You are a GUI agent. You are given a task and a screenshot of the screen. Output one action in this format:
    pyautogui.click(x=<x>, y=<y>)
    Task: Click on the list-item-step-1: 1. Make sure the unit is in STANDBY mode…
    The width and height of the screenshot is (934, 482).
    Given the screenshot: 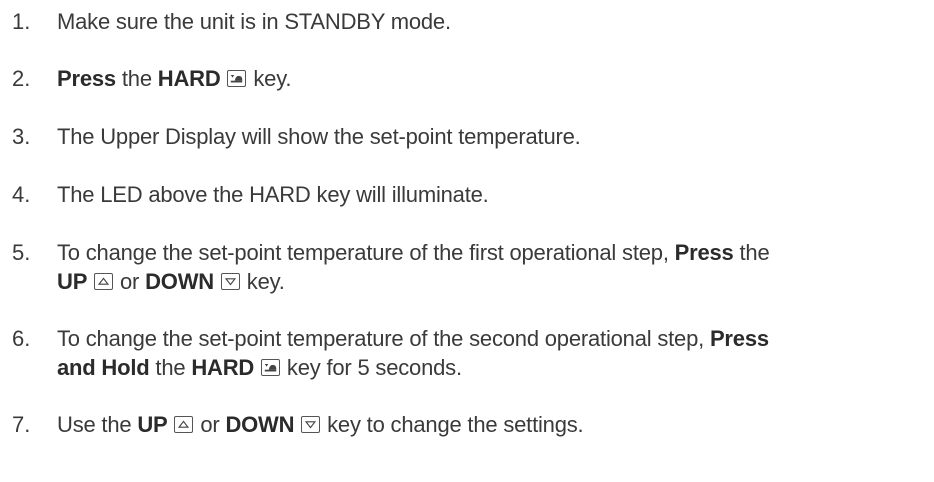 What is the action you would take?
    pyautogui.click(x=469, y=21)
    